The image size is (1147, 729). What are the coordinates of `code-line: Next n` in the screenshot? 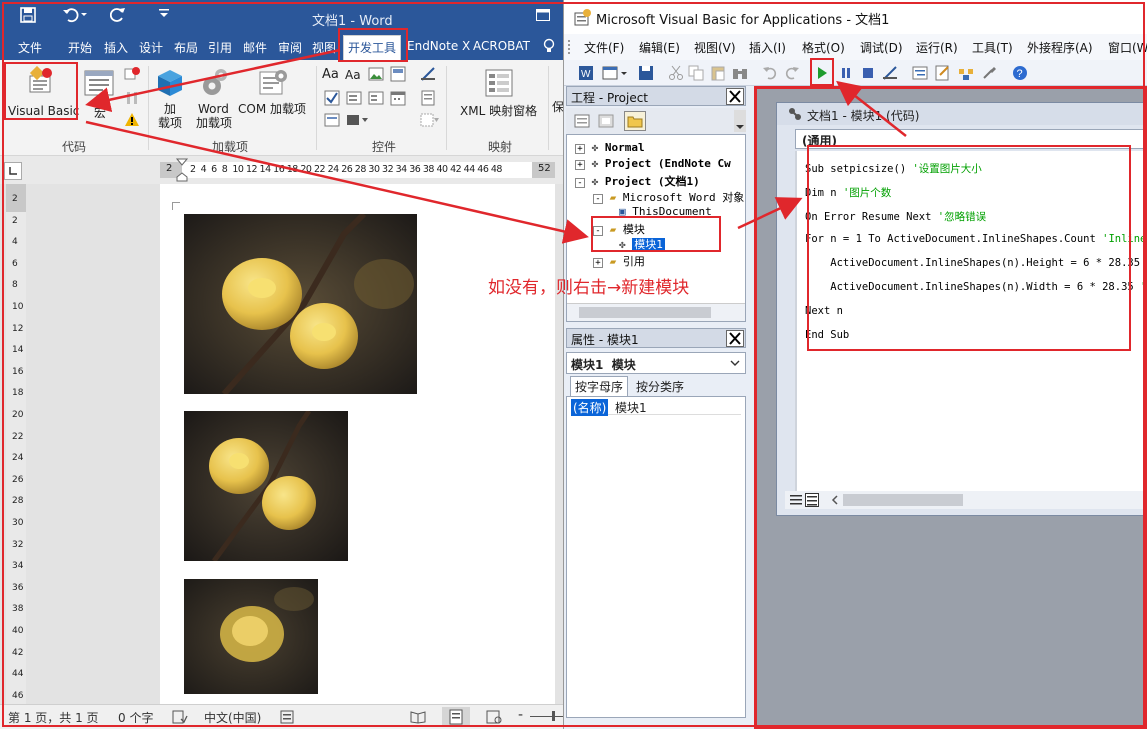 It's located at (824, 311).